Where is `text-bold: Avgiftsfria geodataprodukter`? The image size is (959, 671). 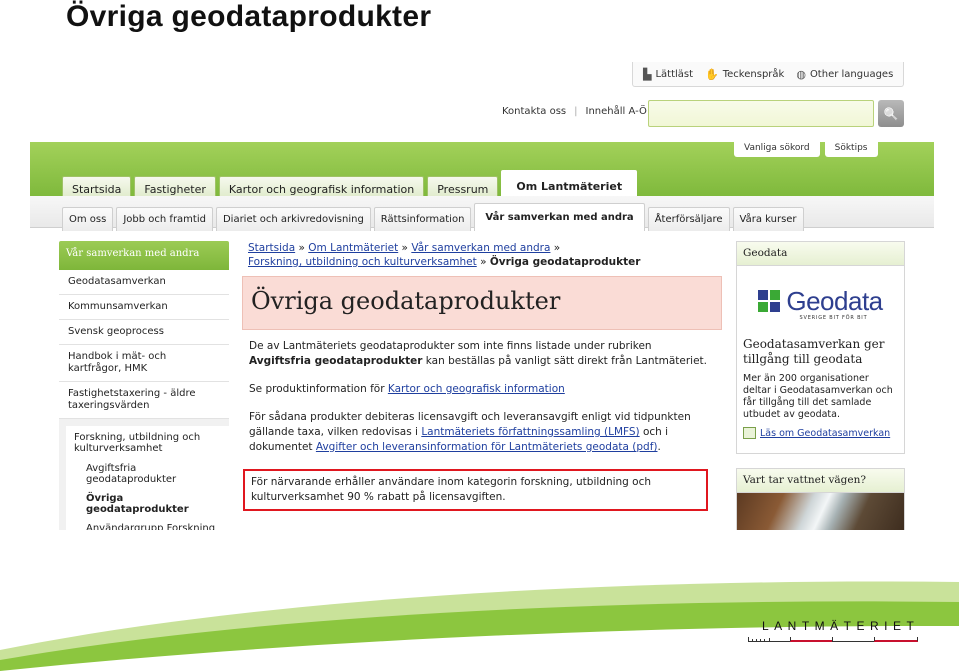 text-bold: Avgiftsfria geodataprodukter is located at coordinates (336, 361).